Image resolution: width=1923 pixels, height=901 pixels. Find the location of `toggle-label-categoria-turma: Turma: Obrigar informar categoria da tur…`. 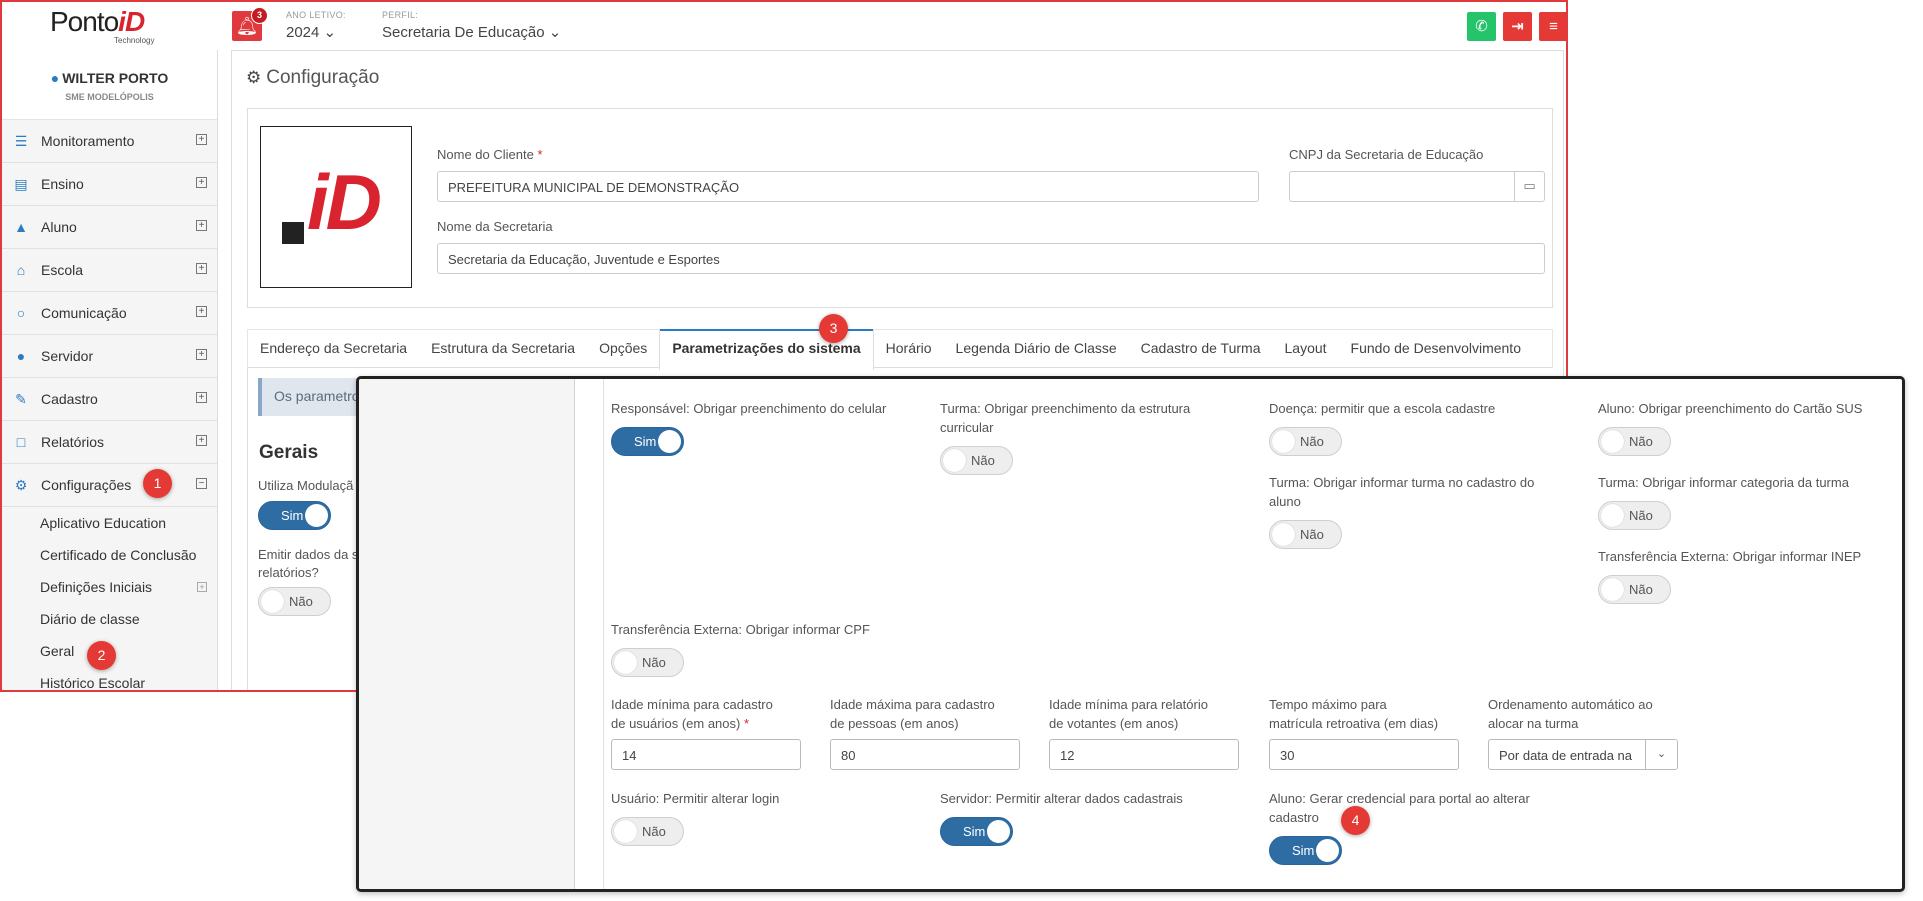

toggle-label-categoria-turma: Turma: Obrigar informar categoria da tur… is located at coordinates (1723, 482).